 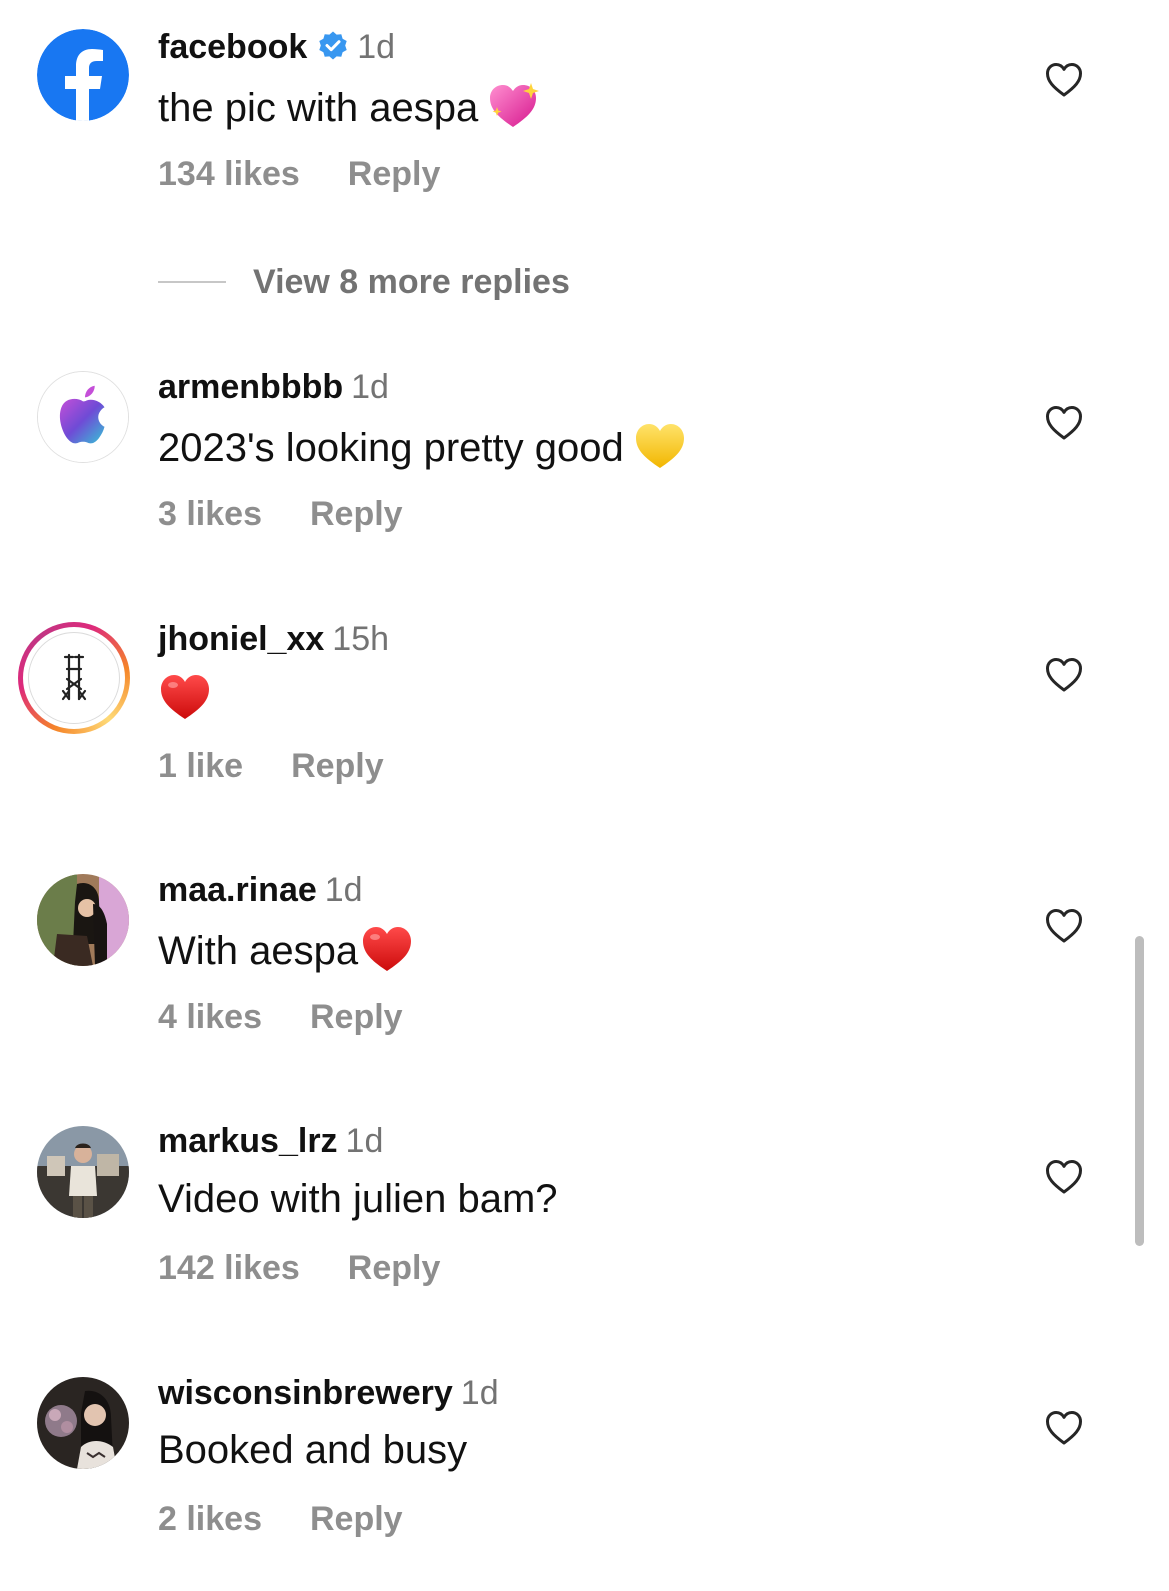 What do you see at coordinates (237, 890) in the screenshot?
I see `username: maa.rinae` at bounding box center [237, 890].